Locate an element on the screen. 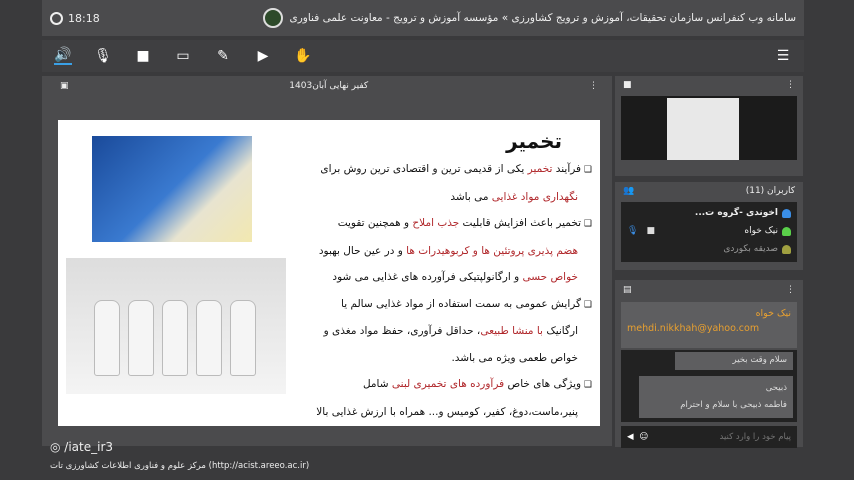 The width and height of the screenshot is (854, 480). clock: 18:18 is located at coordinates (75, 18).